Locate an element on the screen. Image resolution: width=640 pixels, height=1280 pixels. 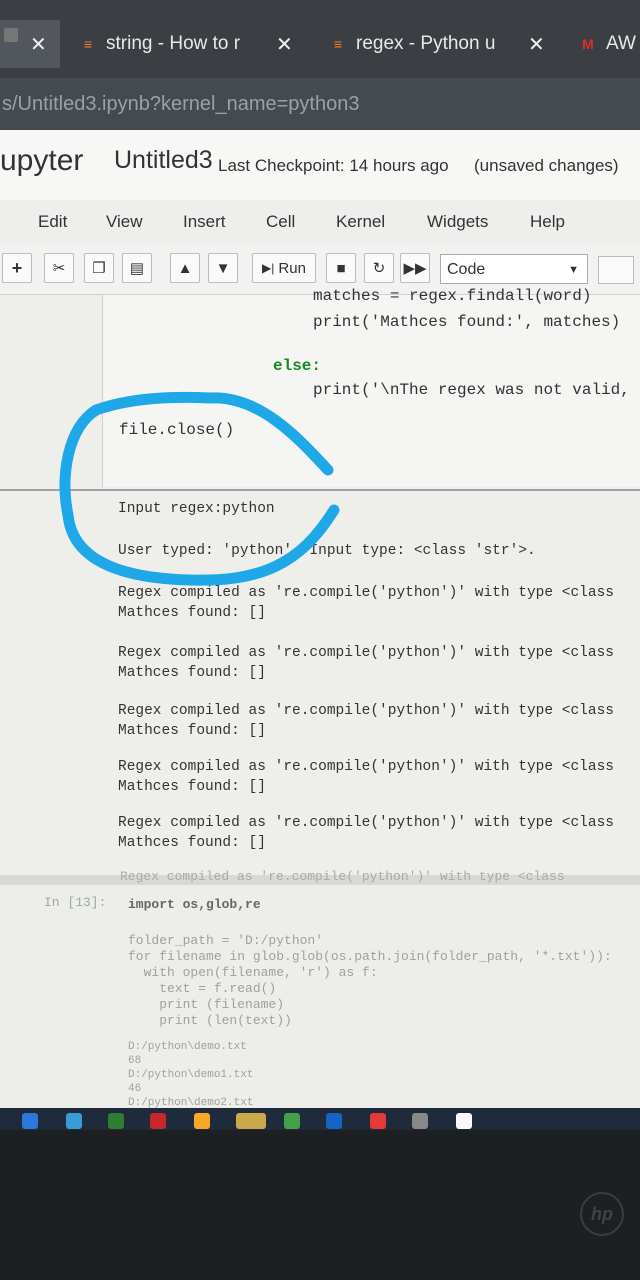
down-arrow-icon: ▼ is located at coordinates (223, 268).